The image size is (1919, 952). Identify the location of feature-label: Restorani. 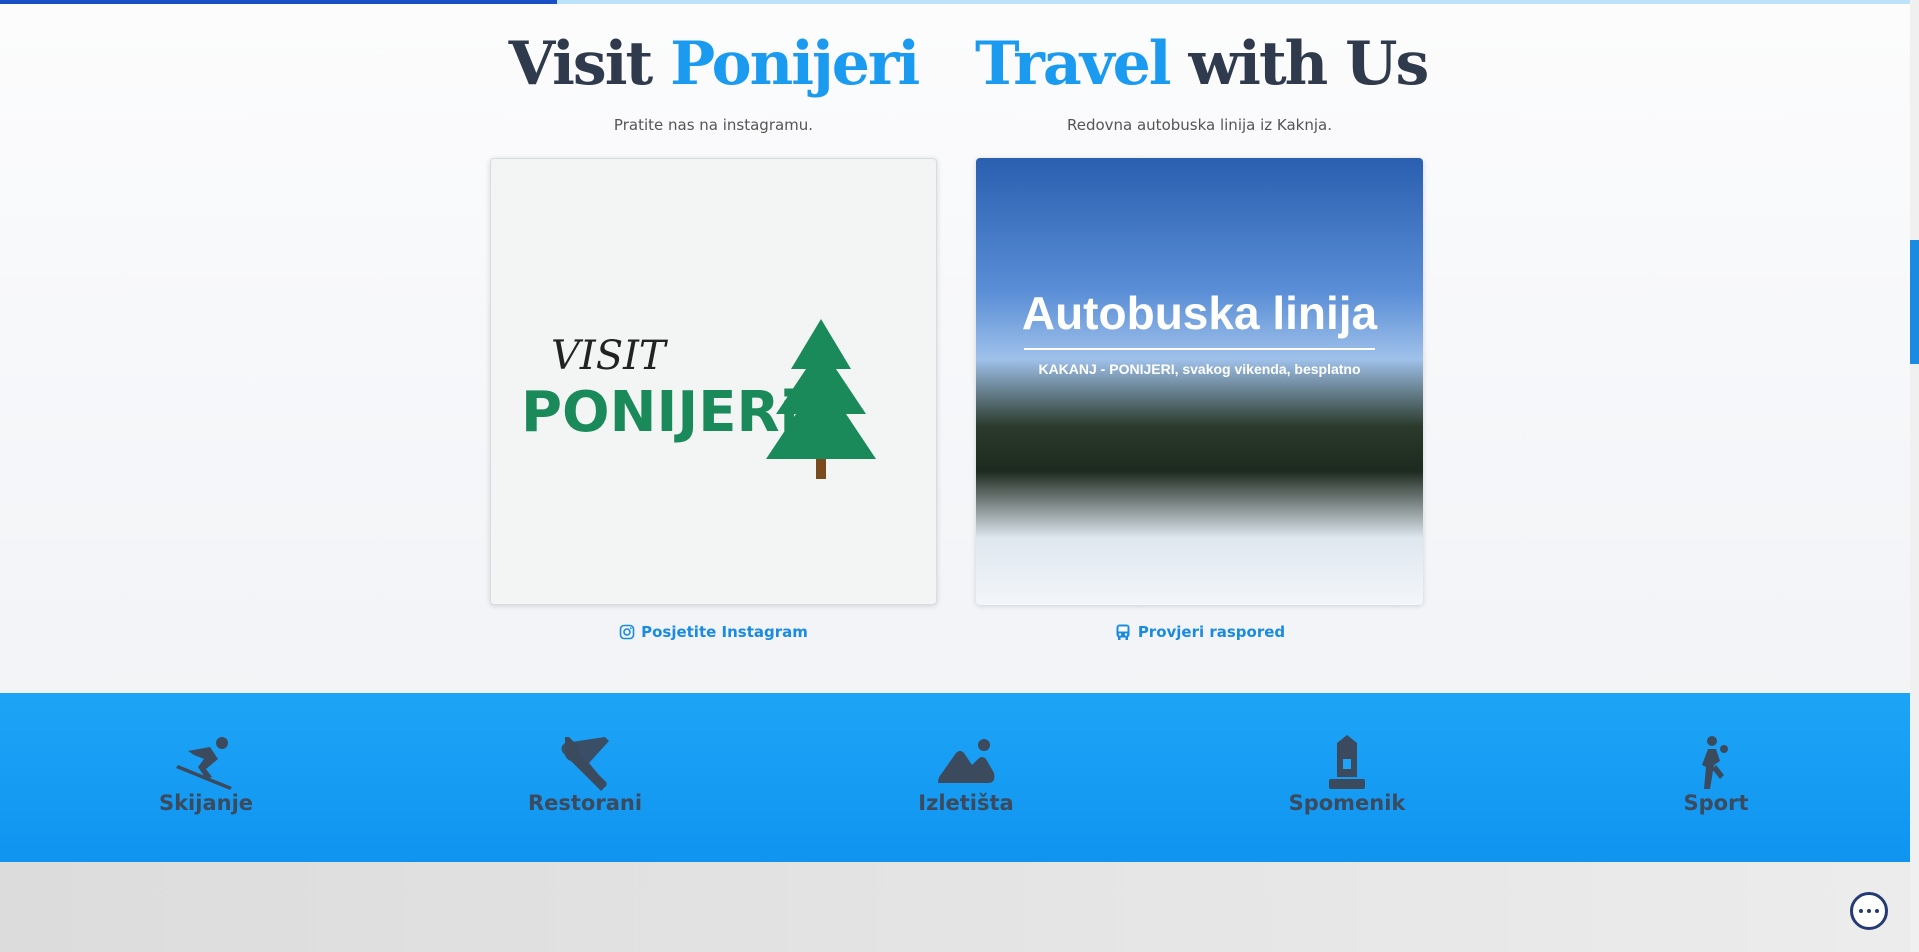
(585, 803).